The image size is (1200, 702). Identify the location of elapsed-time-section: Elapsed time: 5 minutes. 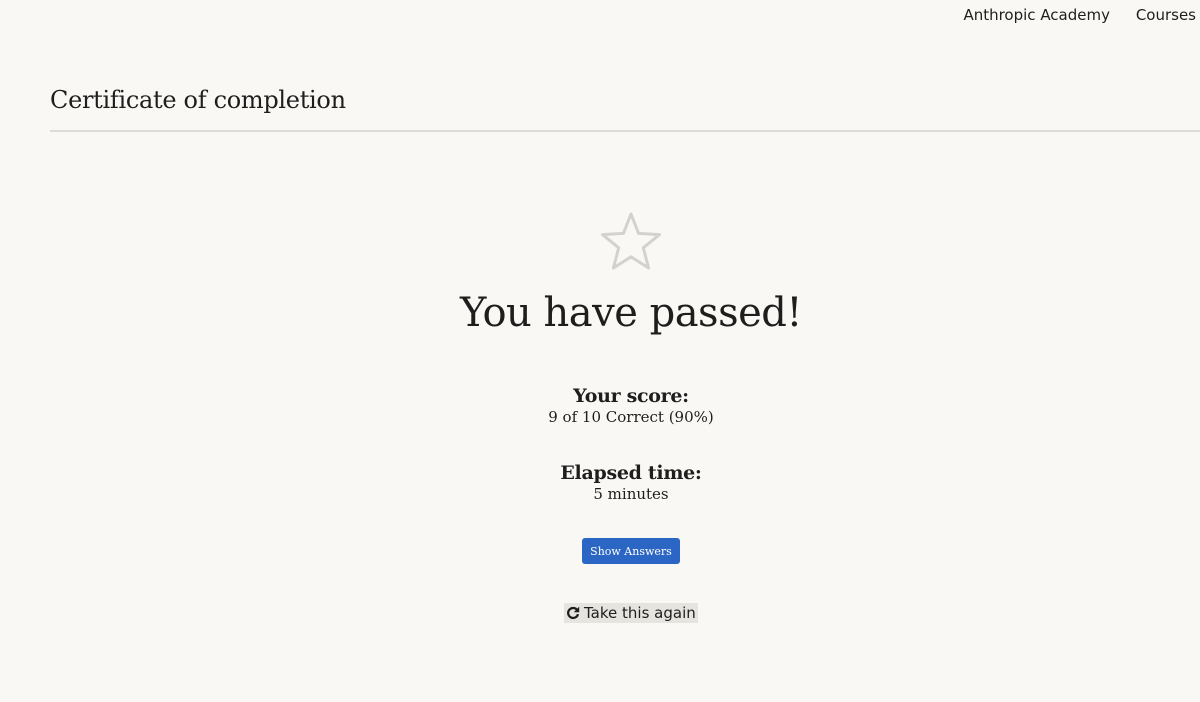
(600, 482).